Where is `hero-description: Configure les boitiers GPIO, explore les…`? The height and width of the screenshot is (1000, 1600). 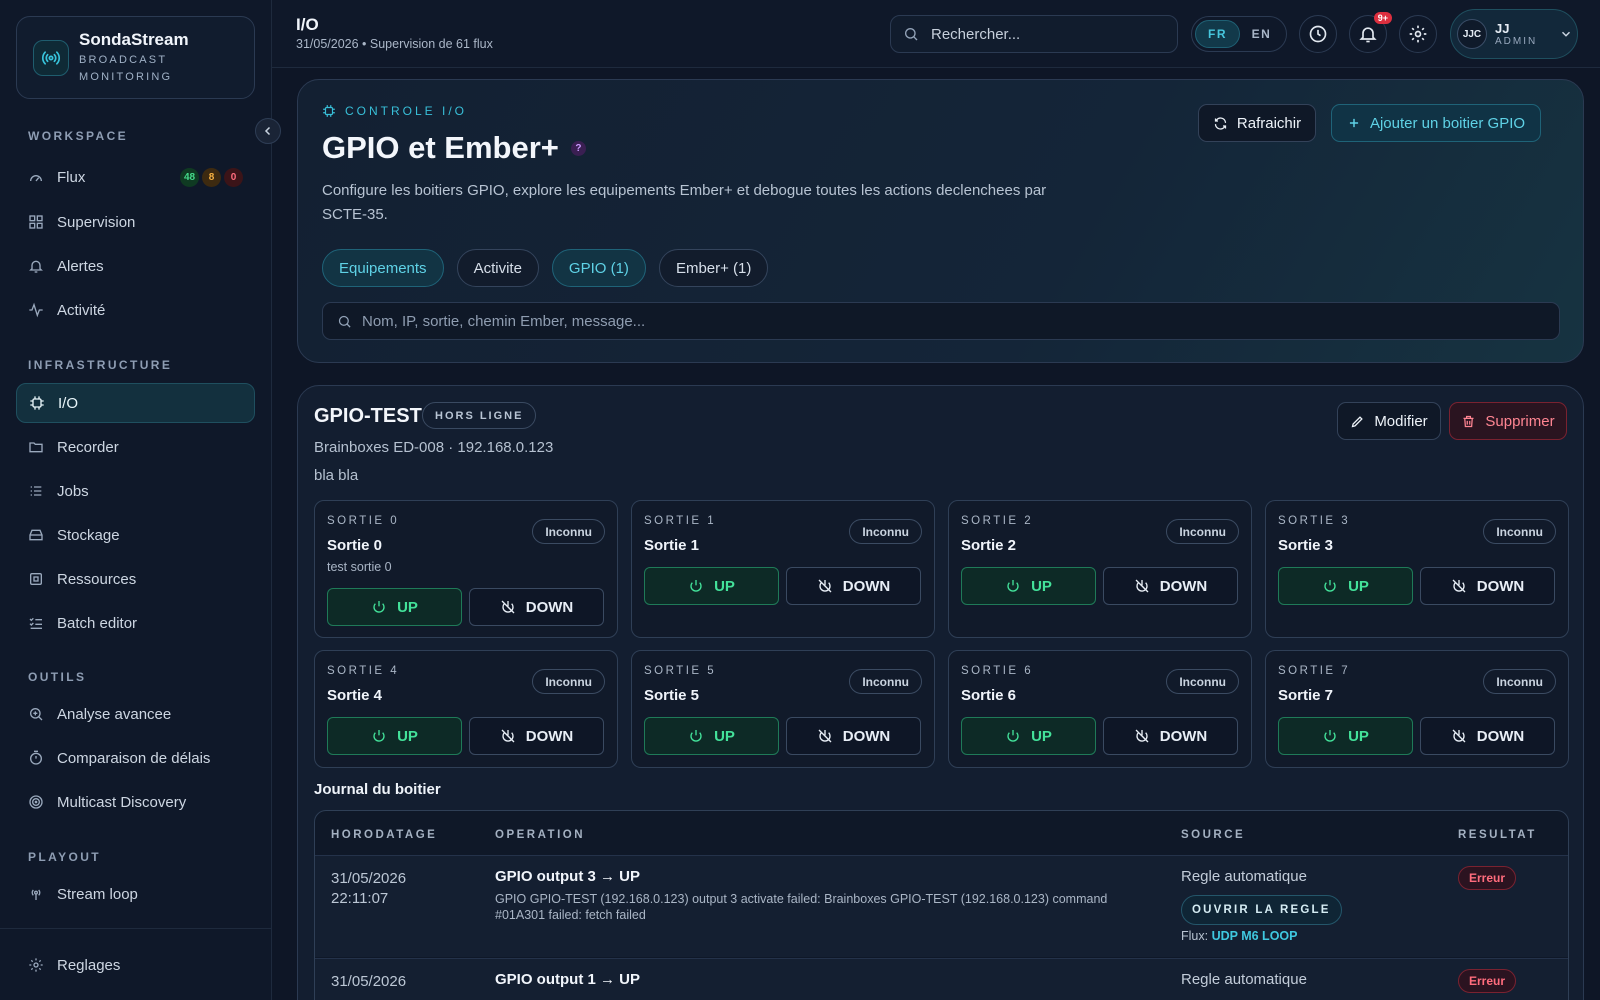
hero-description: Configure les boitiers GPIO, explore les… is located at coordinates (684, 202).